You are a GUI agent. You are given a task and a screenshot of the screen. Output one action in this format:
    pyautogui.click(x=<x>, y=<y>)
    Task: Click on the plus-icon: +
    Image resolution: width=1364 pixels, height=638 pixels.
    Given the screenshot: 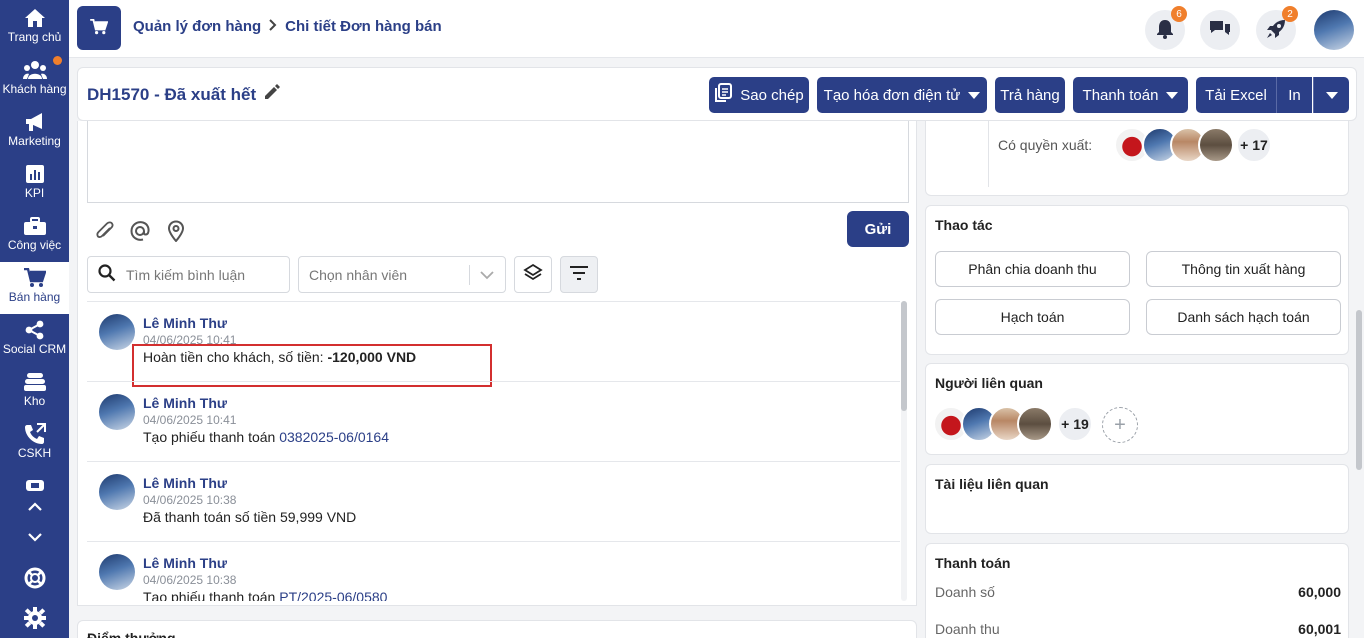 What is the action you would take?
    pyautogui.click(x=1120, y=424)
    